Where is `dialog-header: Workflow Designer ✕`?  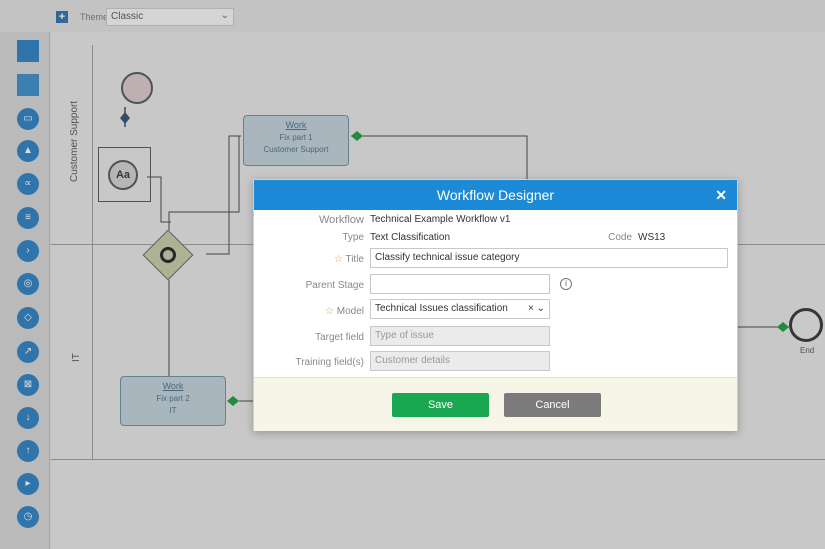
dialog-header: Workflow Designer ✕ is located at coordinates (495, 195).